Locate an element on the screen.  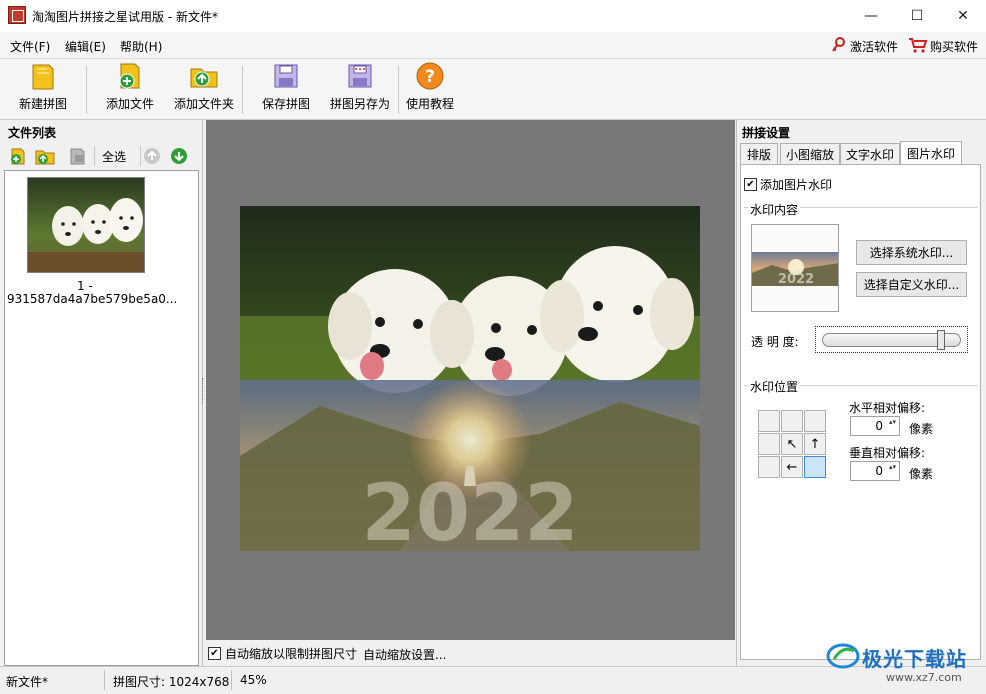
status-zoom: 45% is located at coordinates (253, 680).